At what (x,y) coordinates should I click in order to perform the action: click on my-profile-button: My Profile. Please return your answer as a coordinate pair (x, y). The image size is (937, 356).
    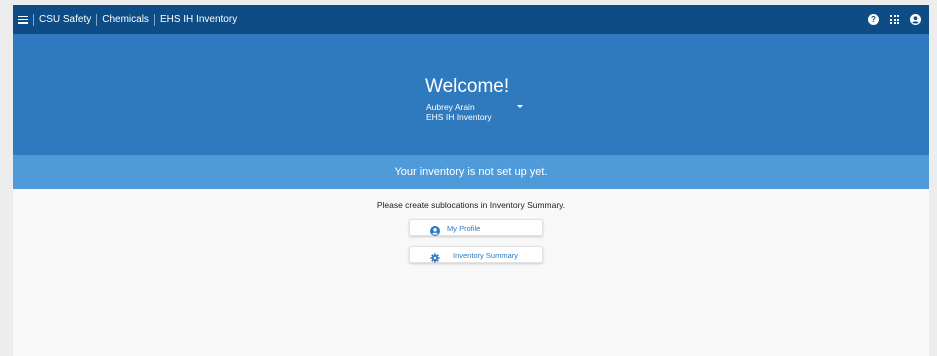
    Looking at the image, I should click on (476, 227).